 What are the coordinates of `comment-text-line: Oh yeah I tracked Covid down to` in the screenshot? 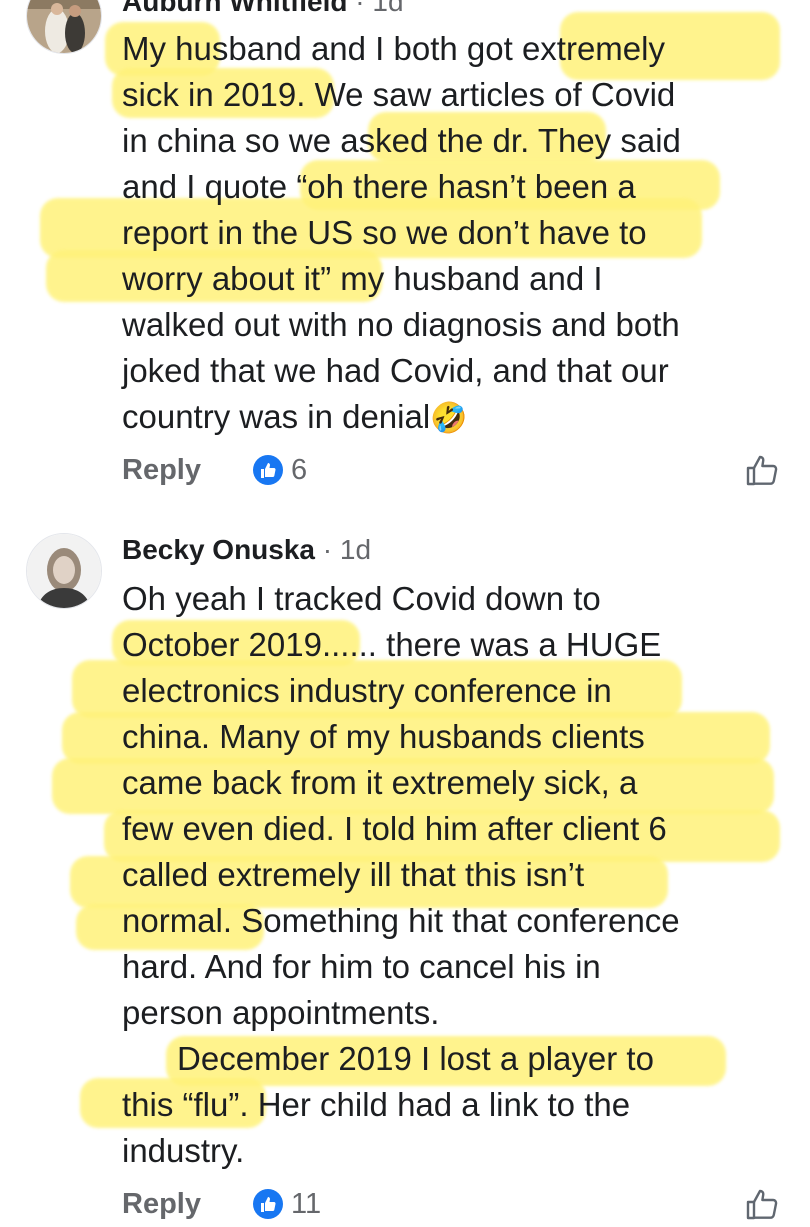 It's located at (361, 598).